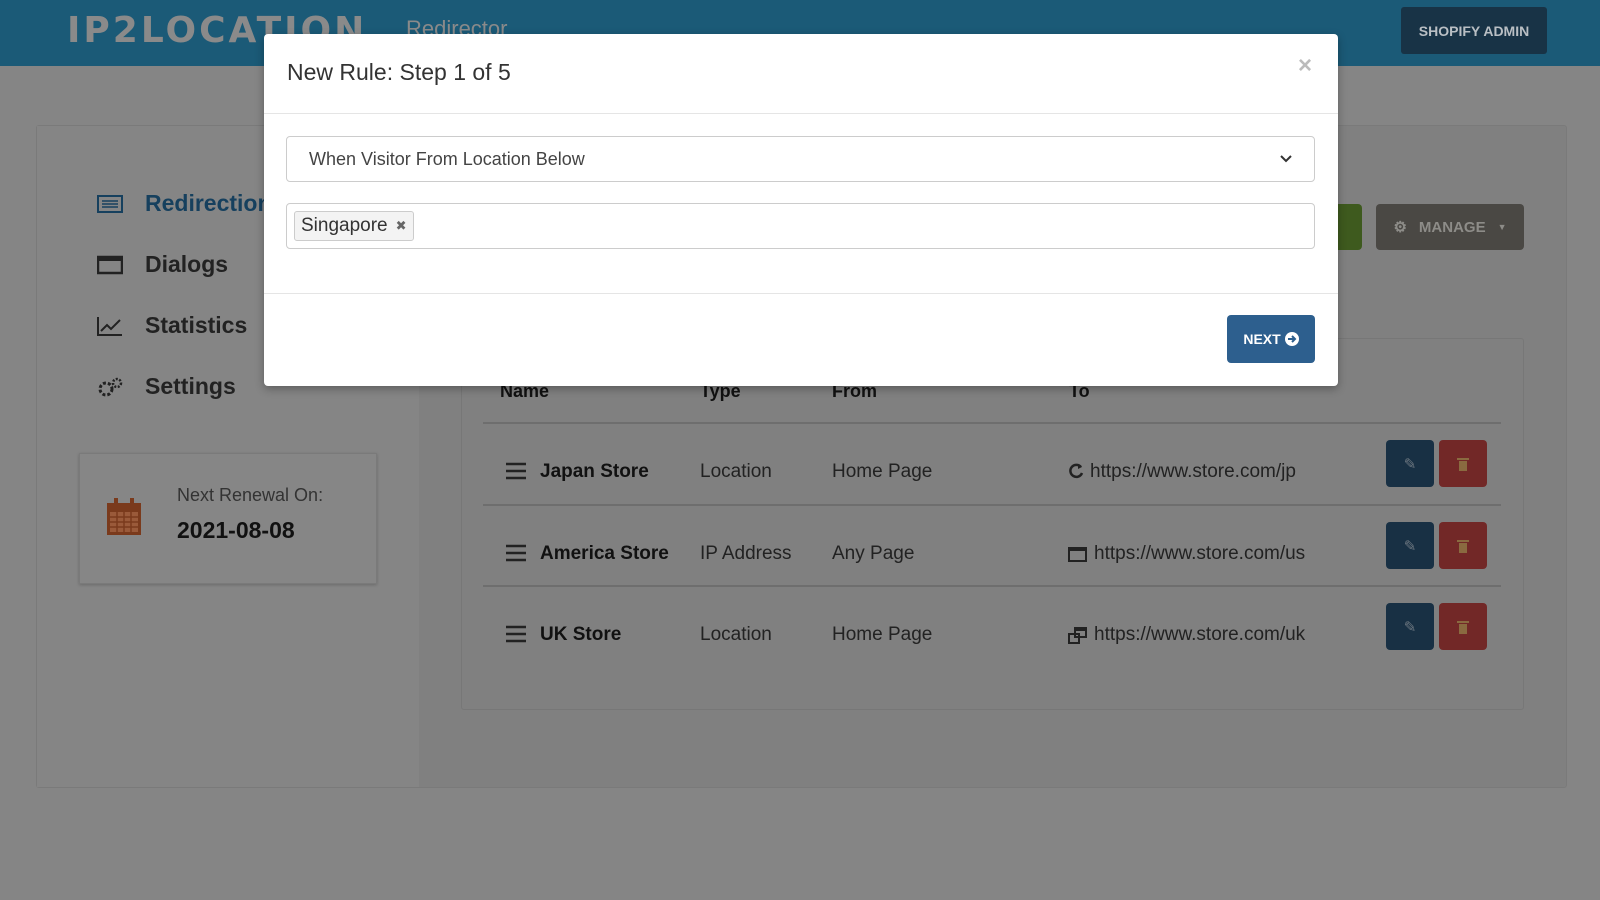  I want to click on arrow-circle-right-icon, so click(1291, 339).